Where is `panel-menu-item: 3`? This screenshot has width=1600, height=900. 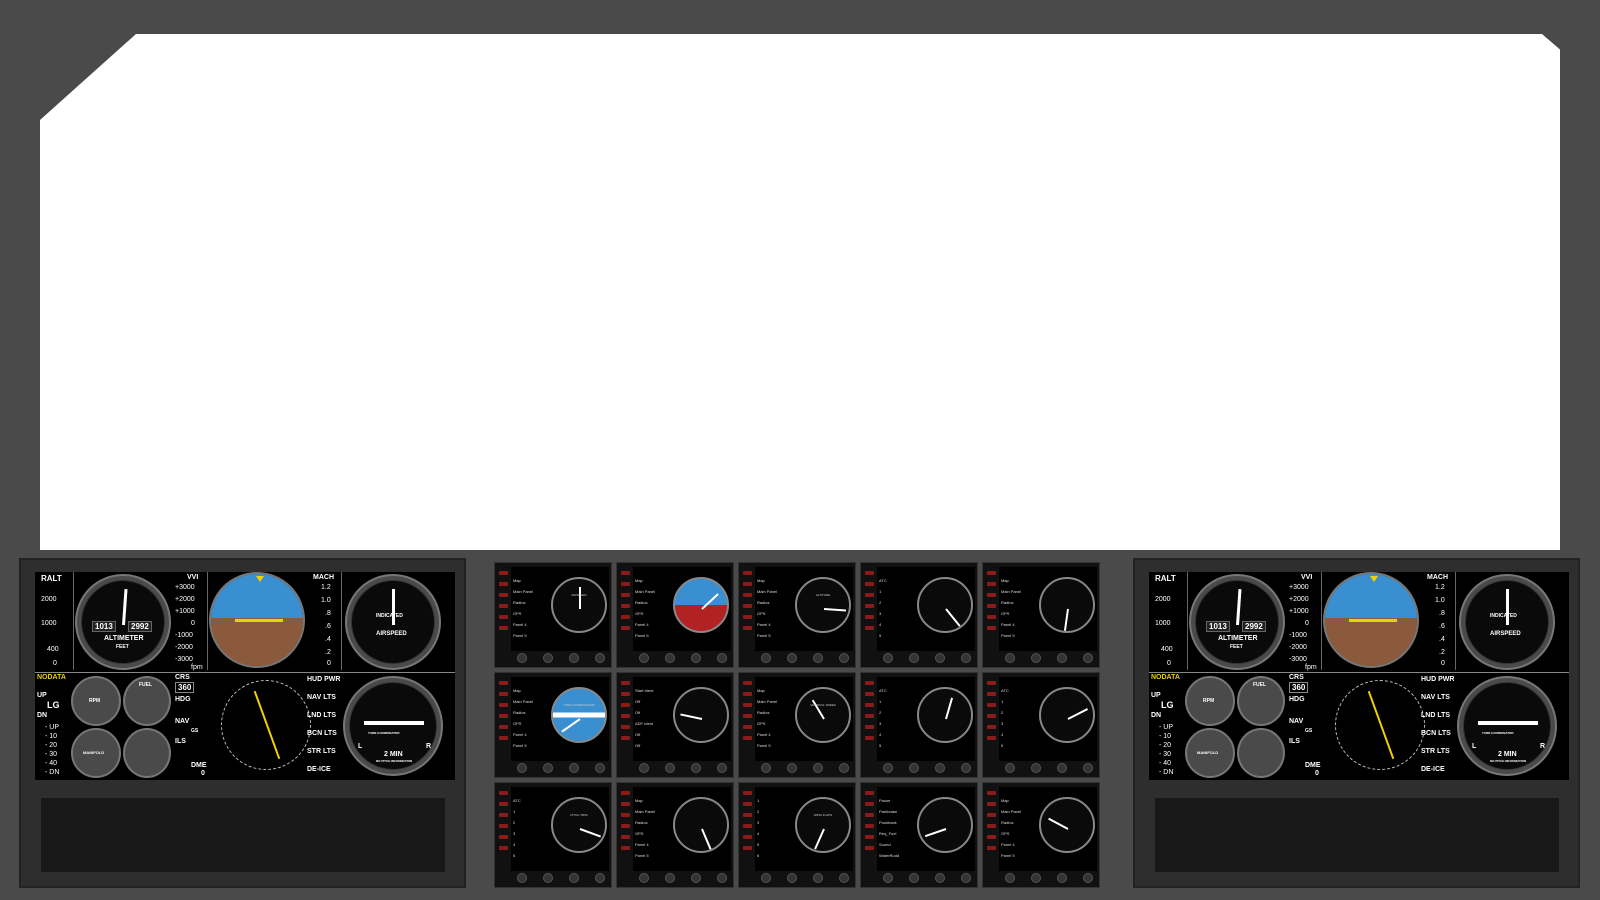
panel-menu-item: 3 is located at coordinates (883, 613).